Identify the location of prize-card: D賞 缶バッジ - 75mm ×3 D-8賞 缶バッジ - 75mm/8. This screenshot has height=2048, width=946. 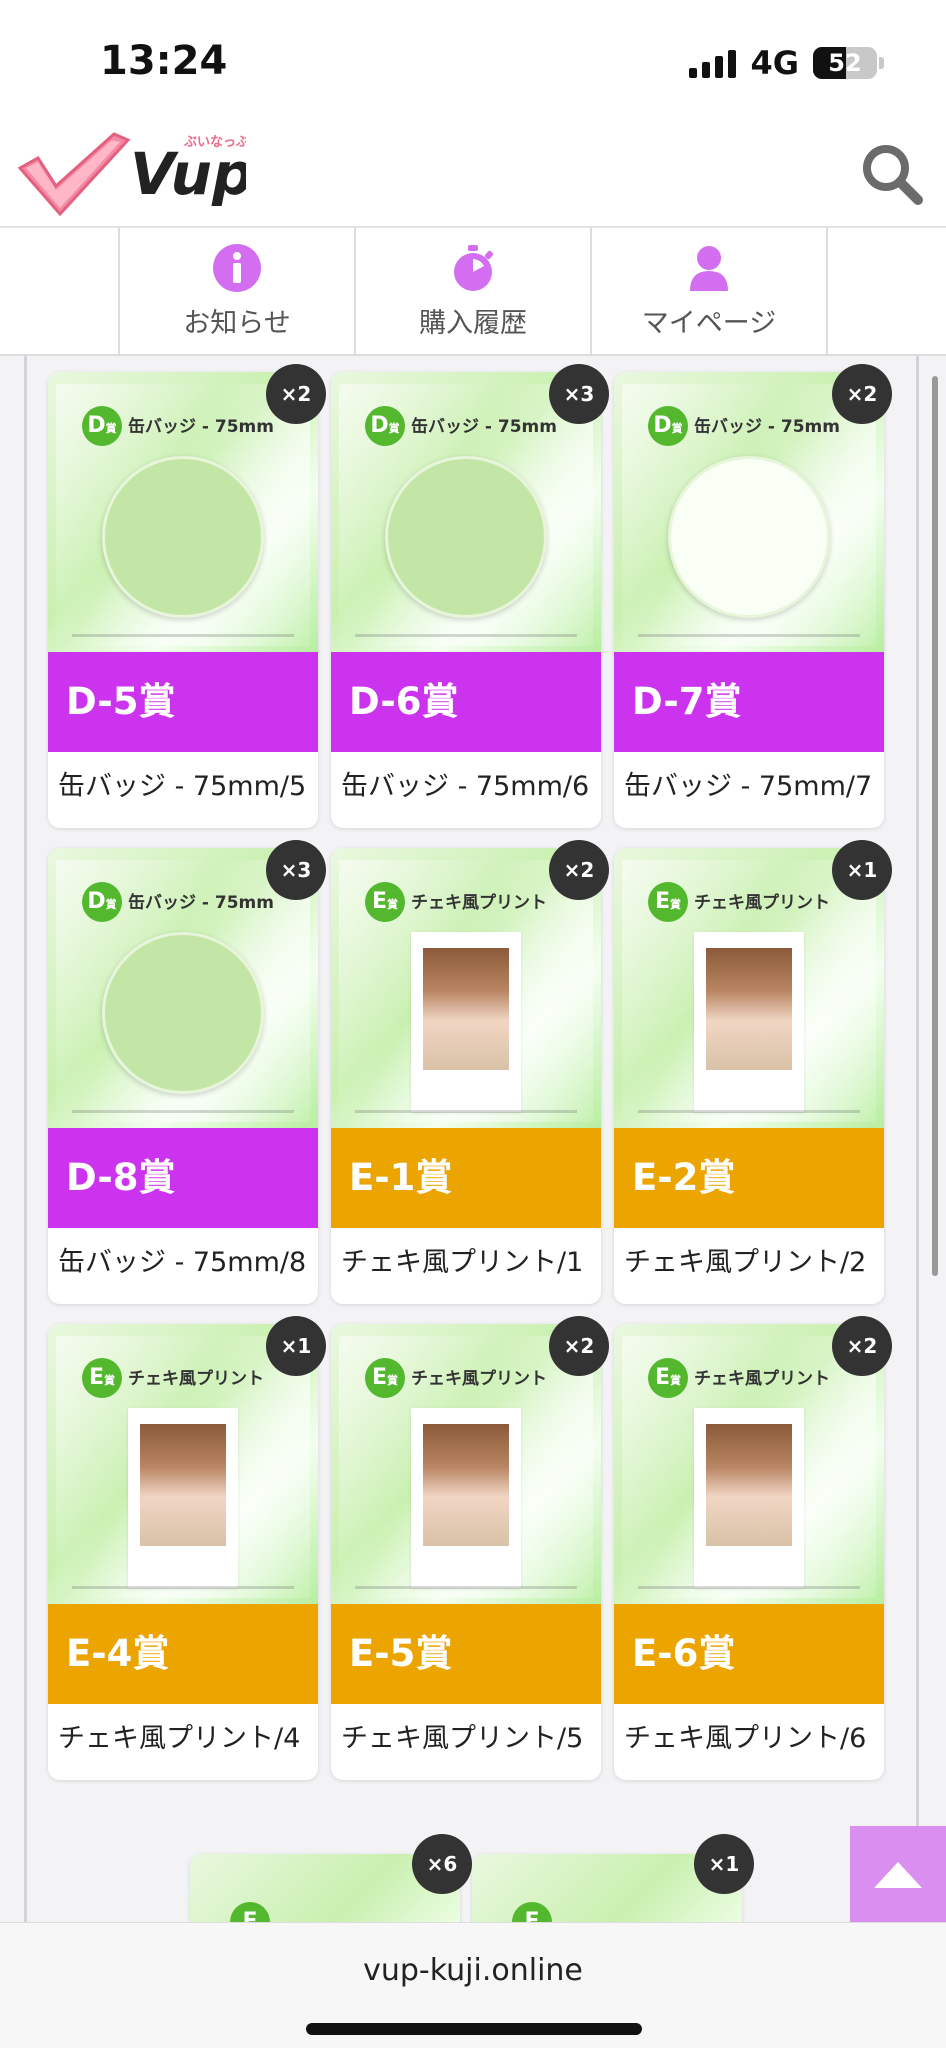
(187, 1072).